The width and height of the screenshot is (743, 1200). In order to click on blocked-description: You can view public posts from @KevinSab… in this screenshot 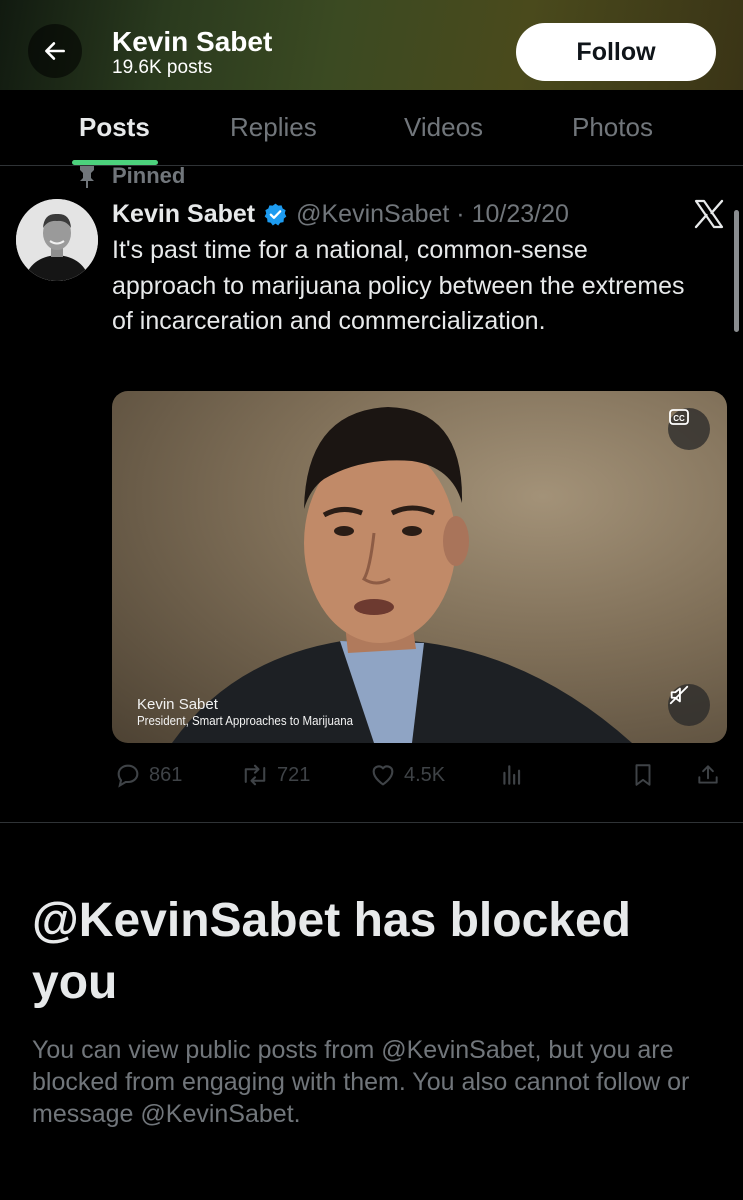, I will do `click(361, 1082)`.